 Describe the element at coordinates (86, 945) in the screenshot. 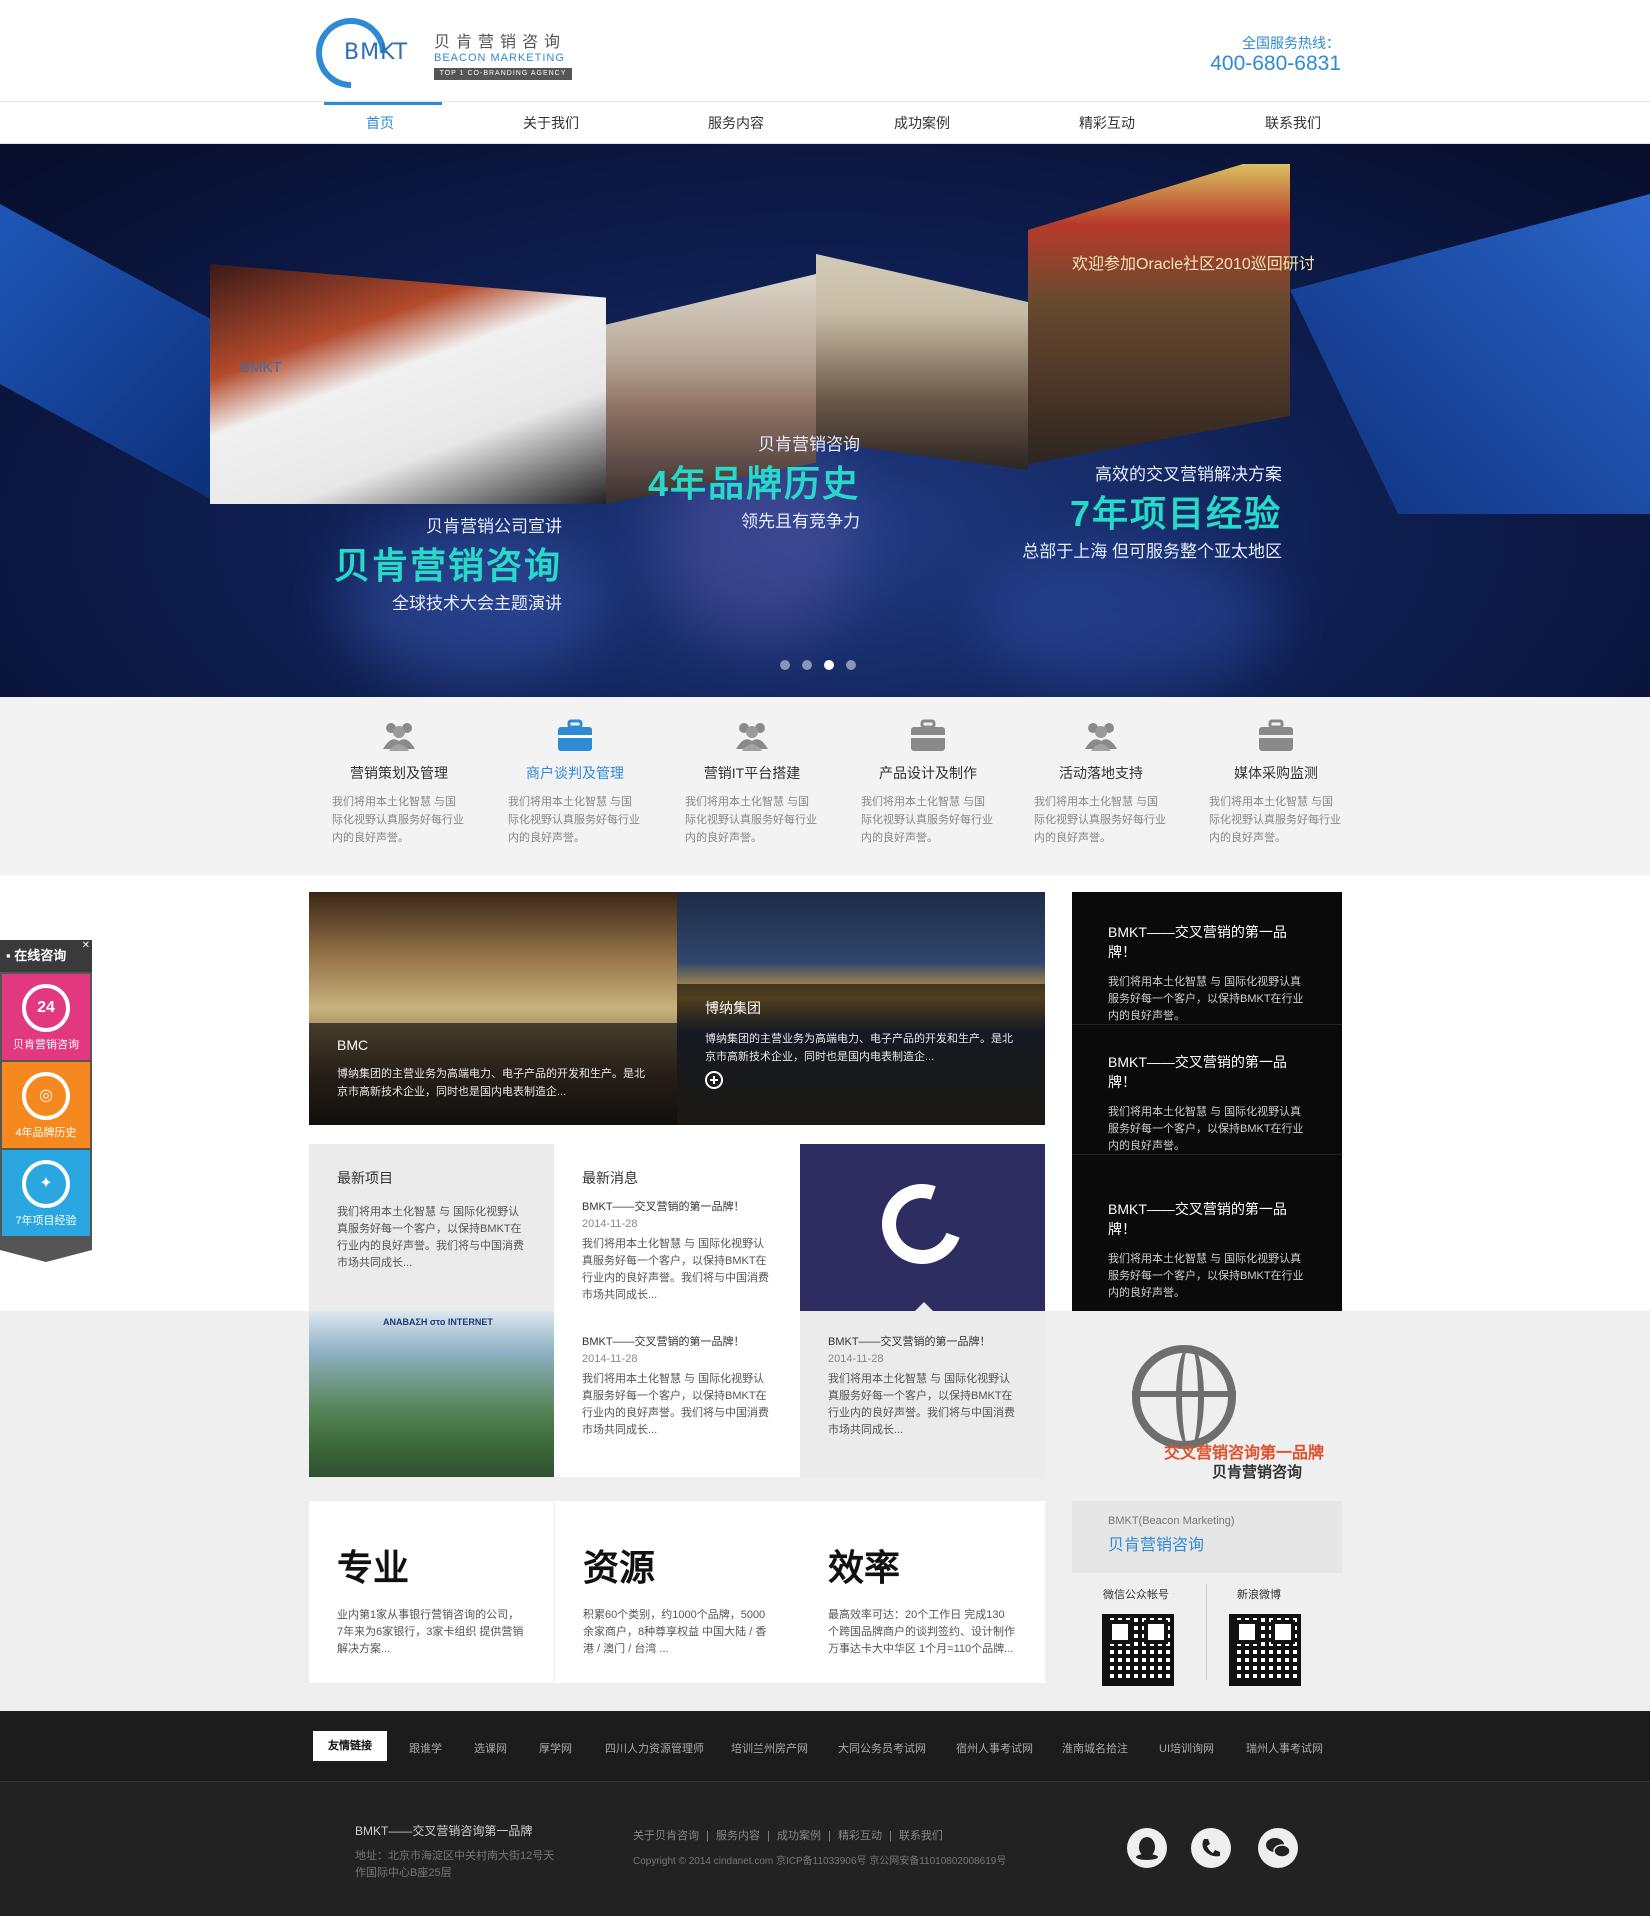

I see `close-icon: ✕` at that location.